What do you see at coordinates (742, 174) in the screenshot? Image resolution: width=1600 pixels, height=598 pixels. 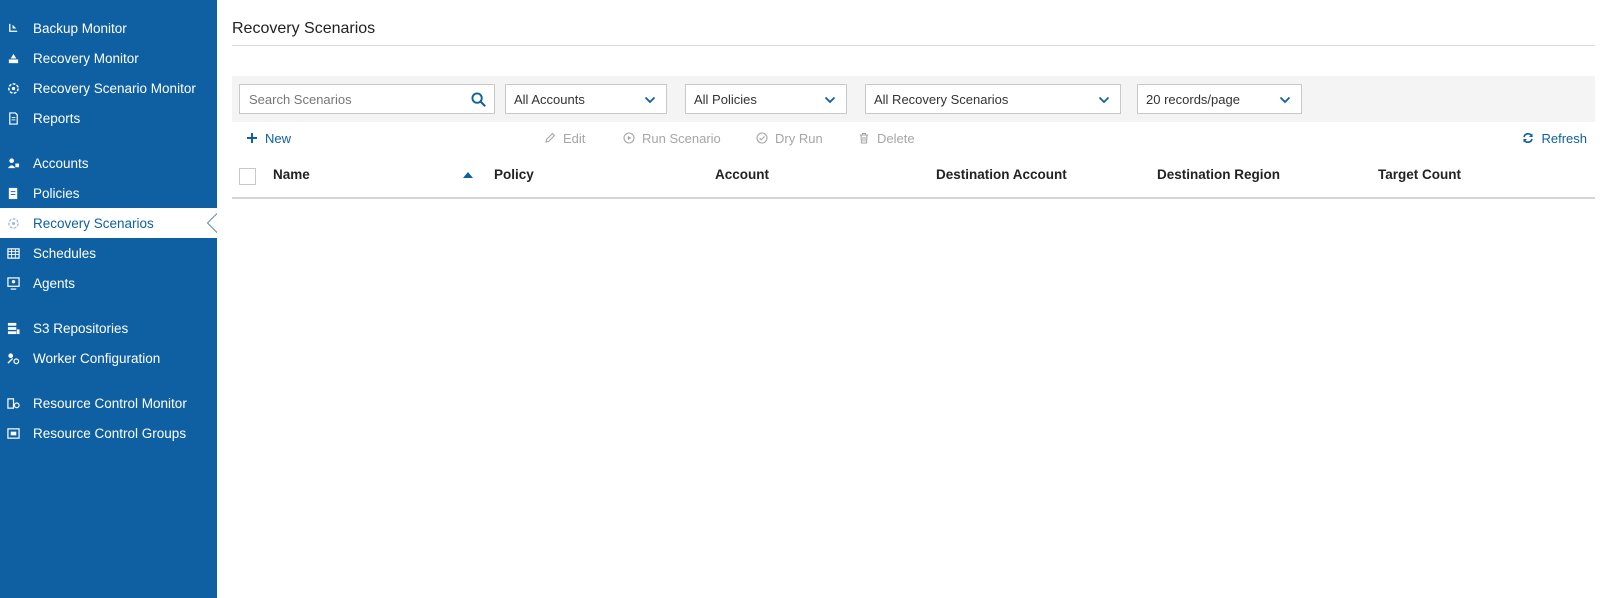 I see `column-header-account: Account` at bounding box center [742, 174].